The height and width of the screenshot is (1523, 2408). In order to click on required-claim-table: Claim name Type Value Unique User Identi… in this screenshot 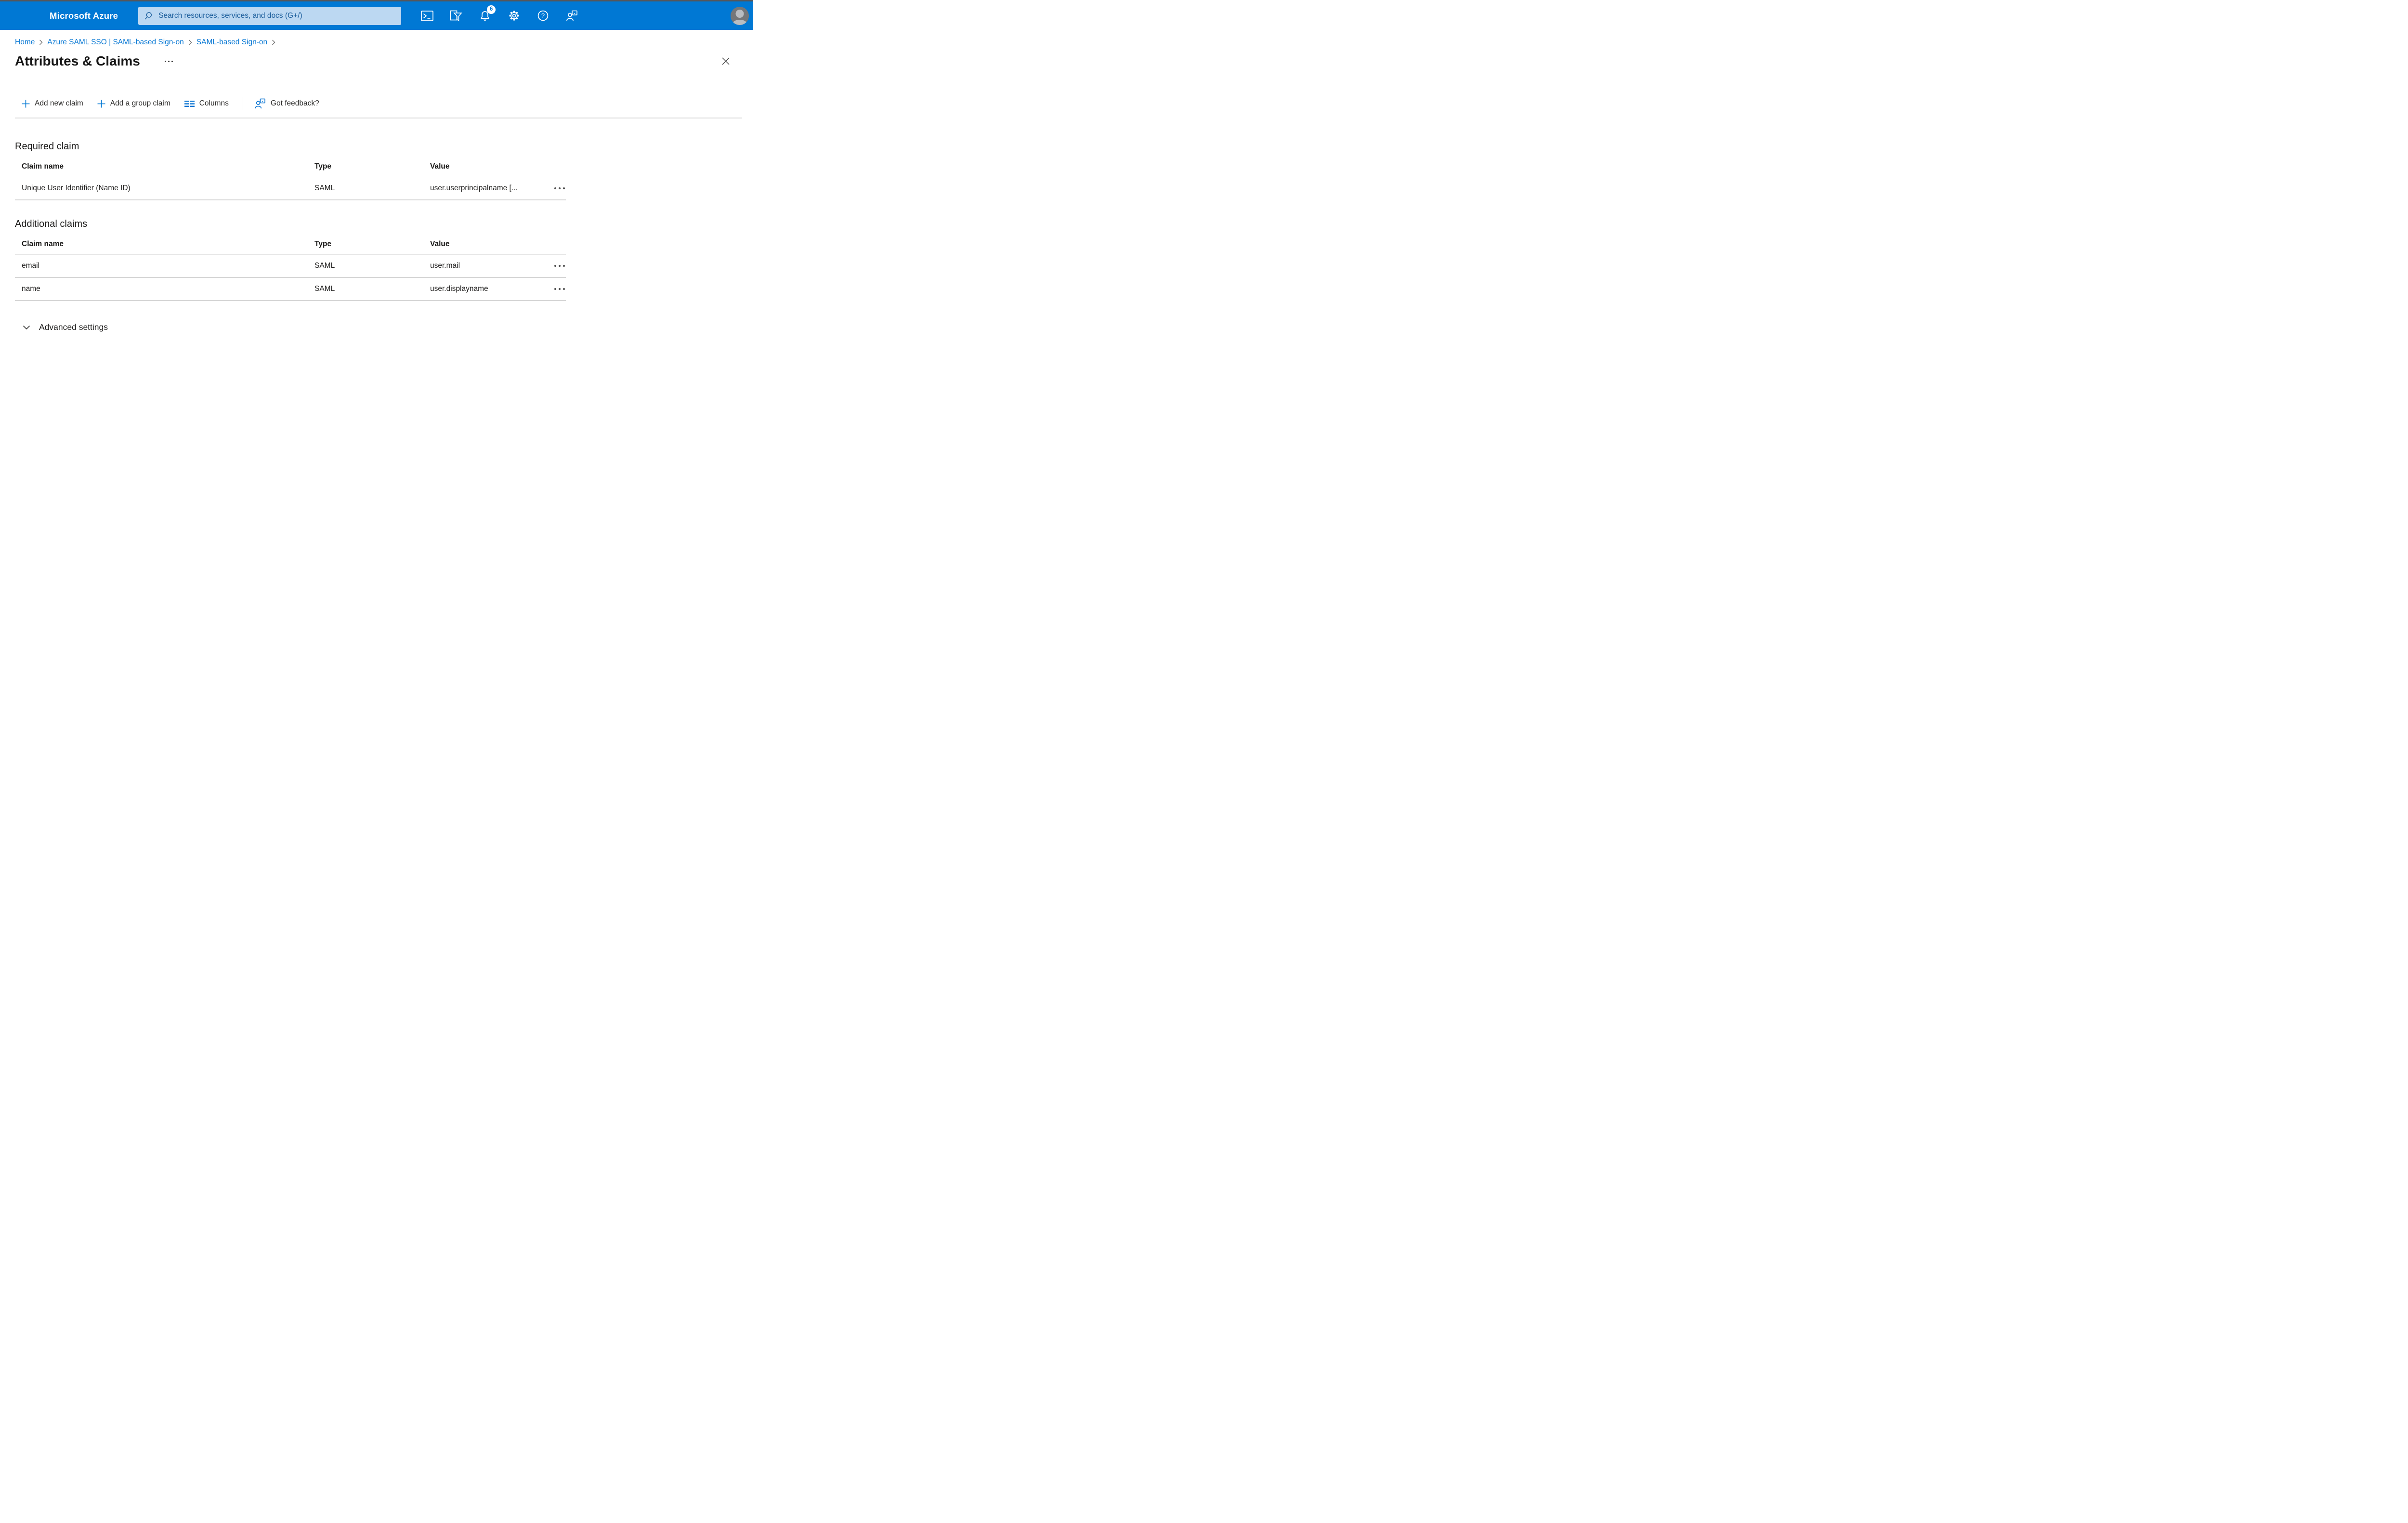, I will do `click(290, 176)`.